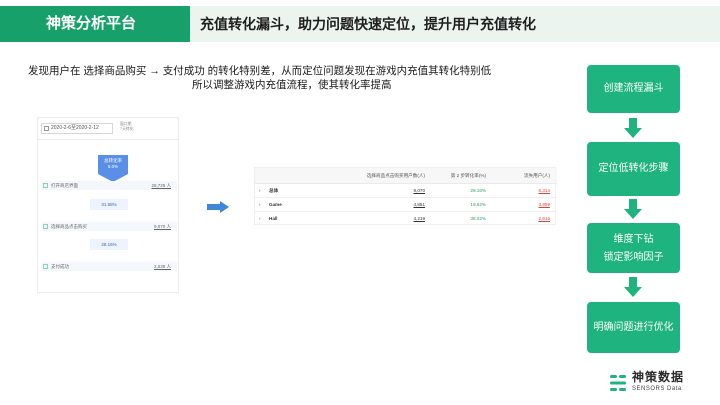 Image resolution: width=720 pixels, height=405 pixels. I want to click on row-name: Hall, so click(273, 218).